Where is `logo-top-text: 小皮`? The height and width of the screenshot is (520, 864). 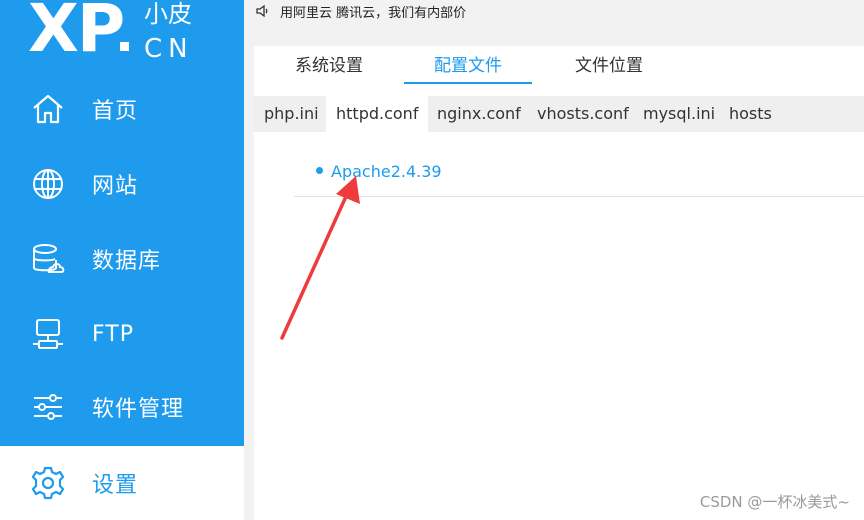 logo-top-text: 小皮 is located at coordinates (168, 14).